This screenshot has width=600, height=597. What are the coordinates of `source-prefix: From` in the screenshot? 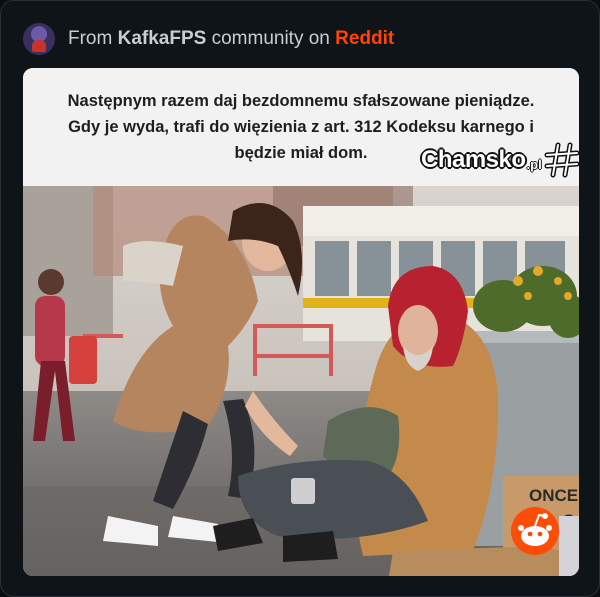 It's located at (90, 38).